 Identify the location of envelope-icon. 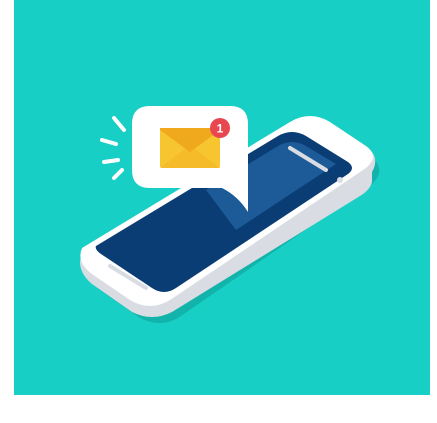
(190, 148).